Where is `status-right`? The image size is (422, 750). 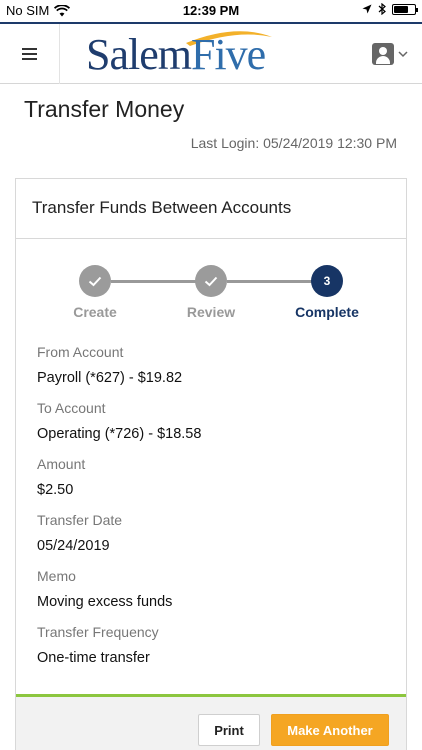
status-right is located at coordinates (390, 9).